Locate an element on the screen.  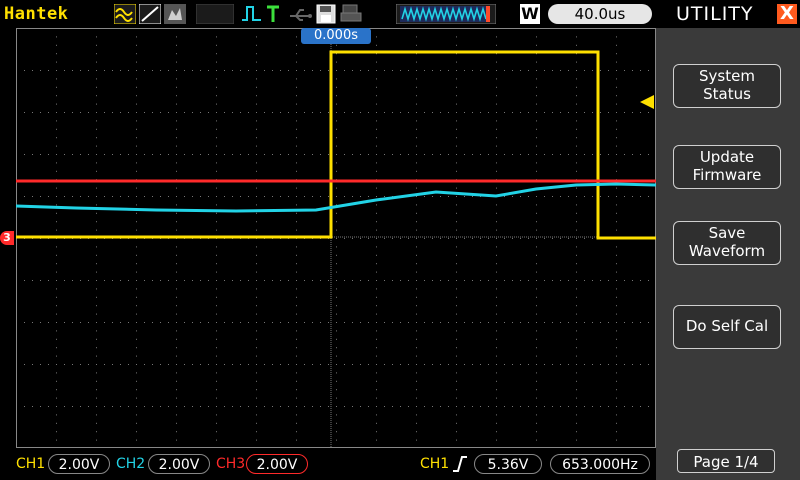
display-box-icon is located at coordinates (215, 14).